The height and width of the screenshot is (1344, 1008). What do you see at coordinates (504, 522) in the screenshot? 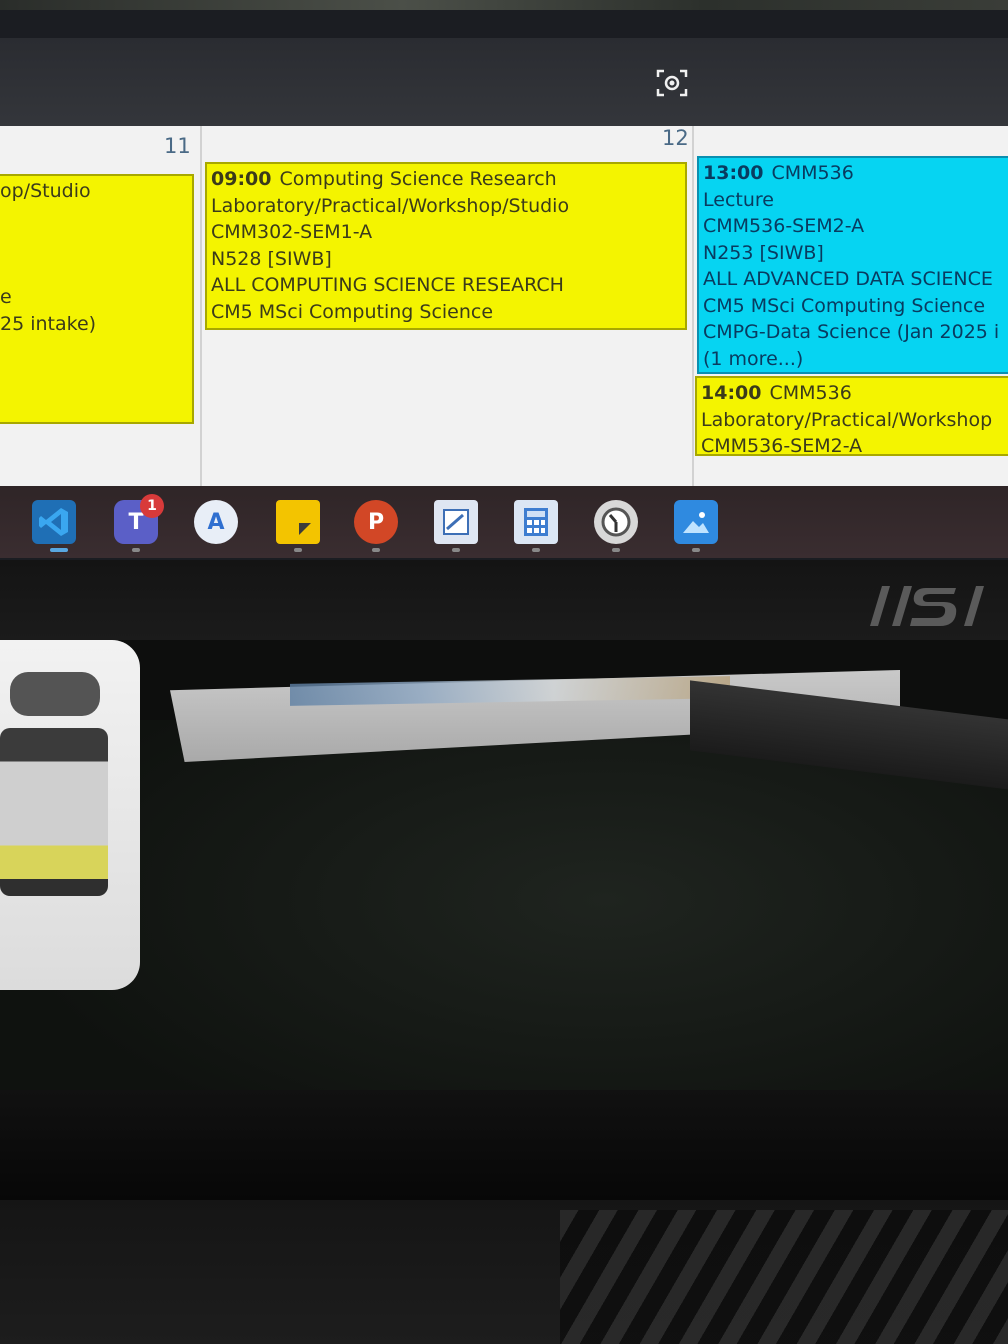
I see `taskbar: T 1 A P` at bounding box center [504, 522].